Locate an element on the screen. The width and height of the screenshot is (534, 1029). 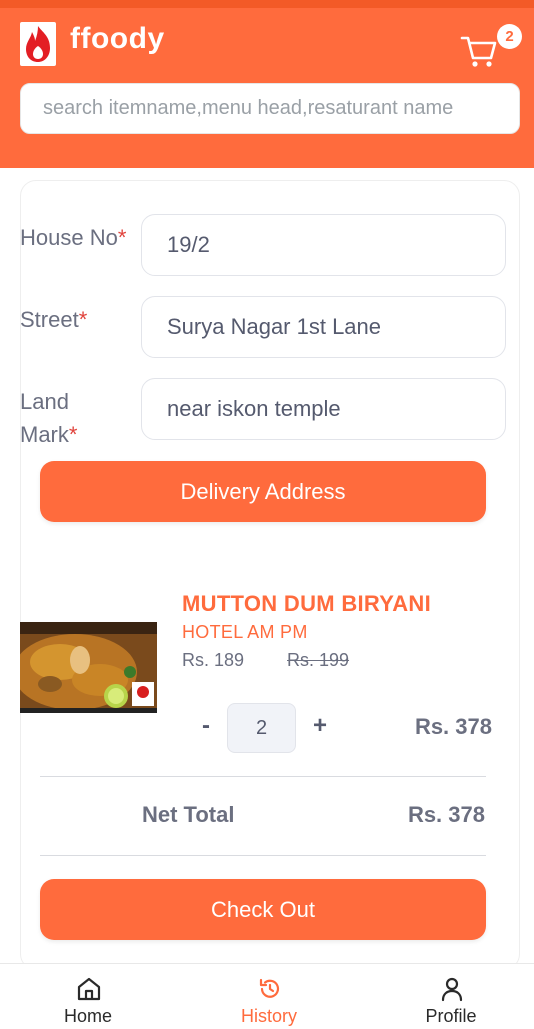
biryani-photo is located at coordinates (88, 667).